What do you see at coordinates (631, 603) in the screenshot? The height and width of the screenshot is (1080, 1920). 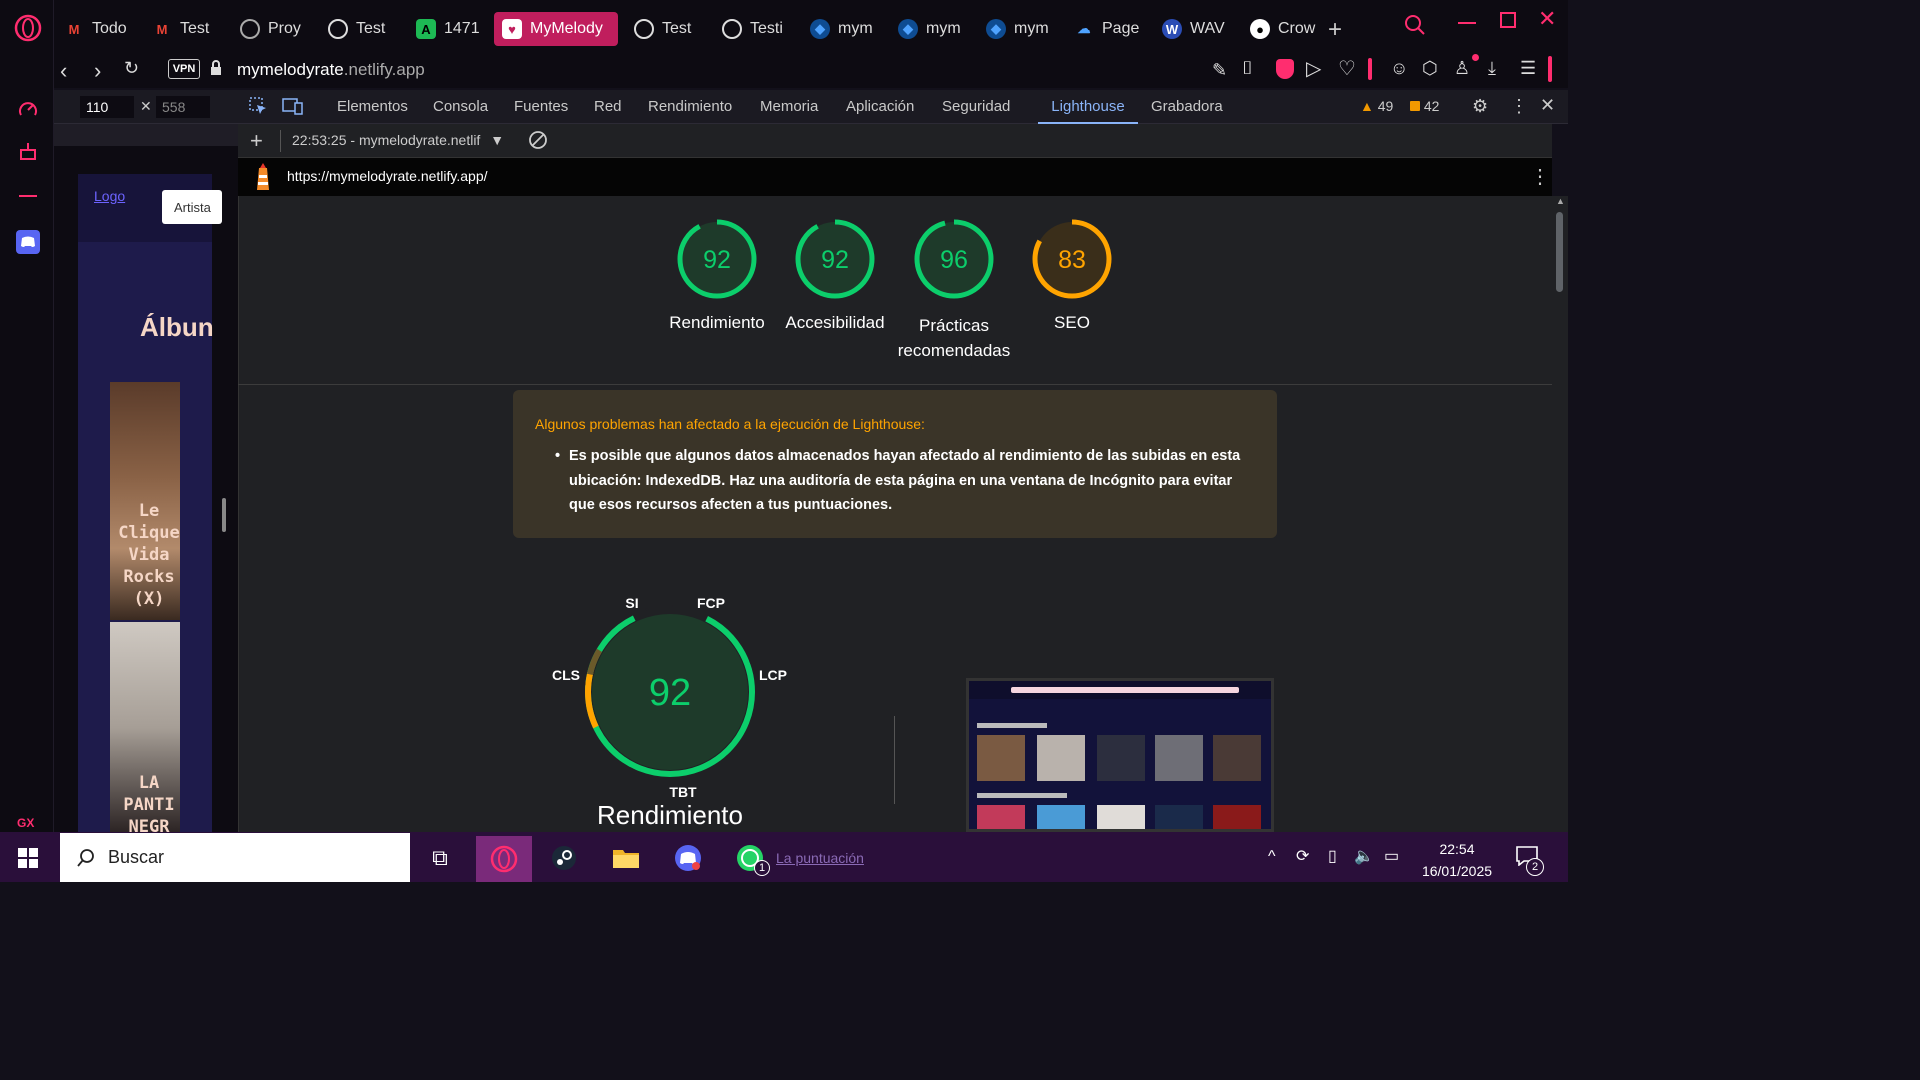 I see `metric-label-si: SI` at bounding box center [631, 603].